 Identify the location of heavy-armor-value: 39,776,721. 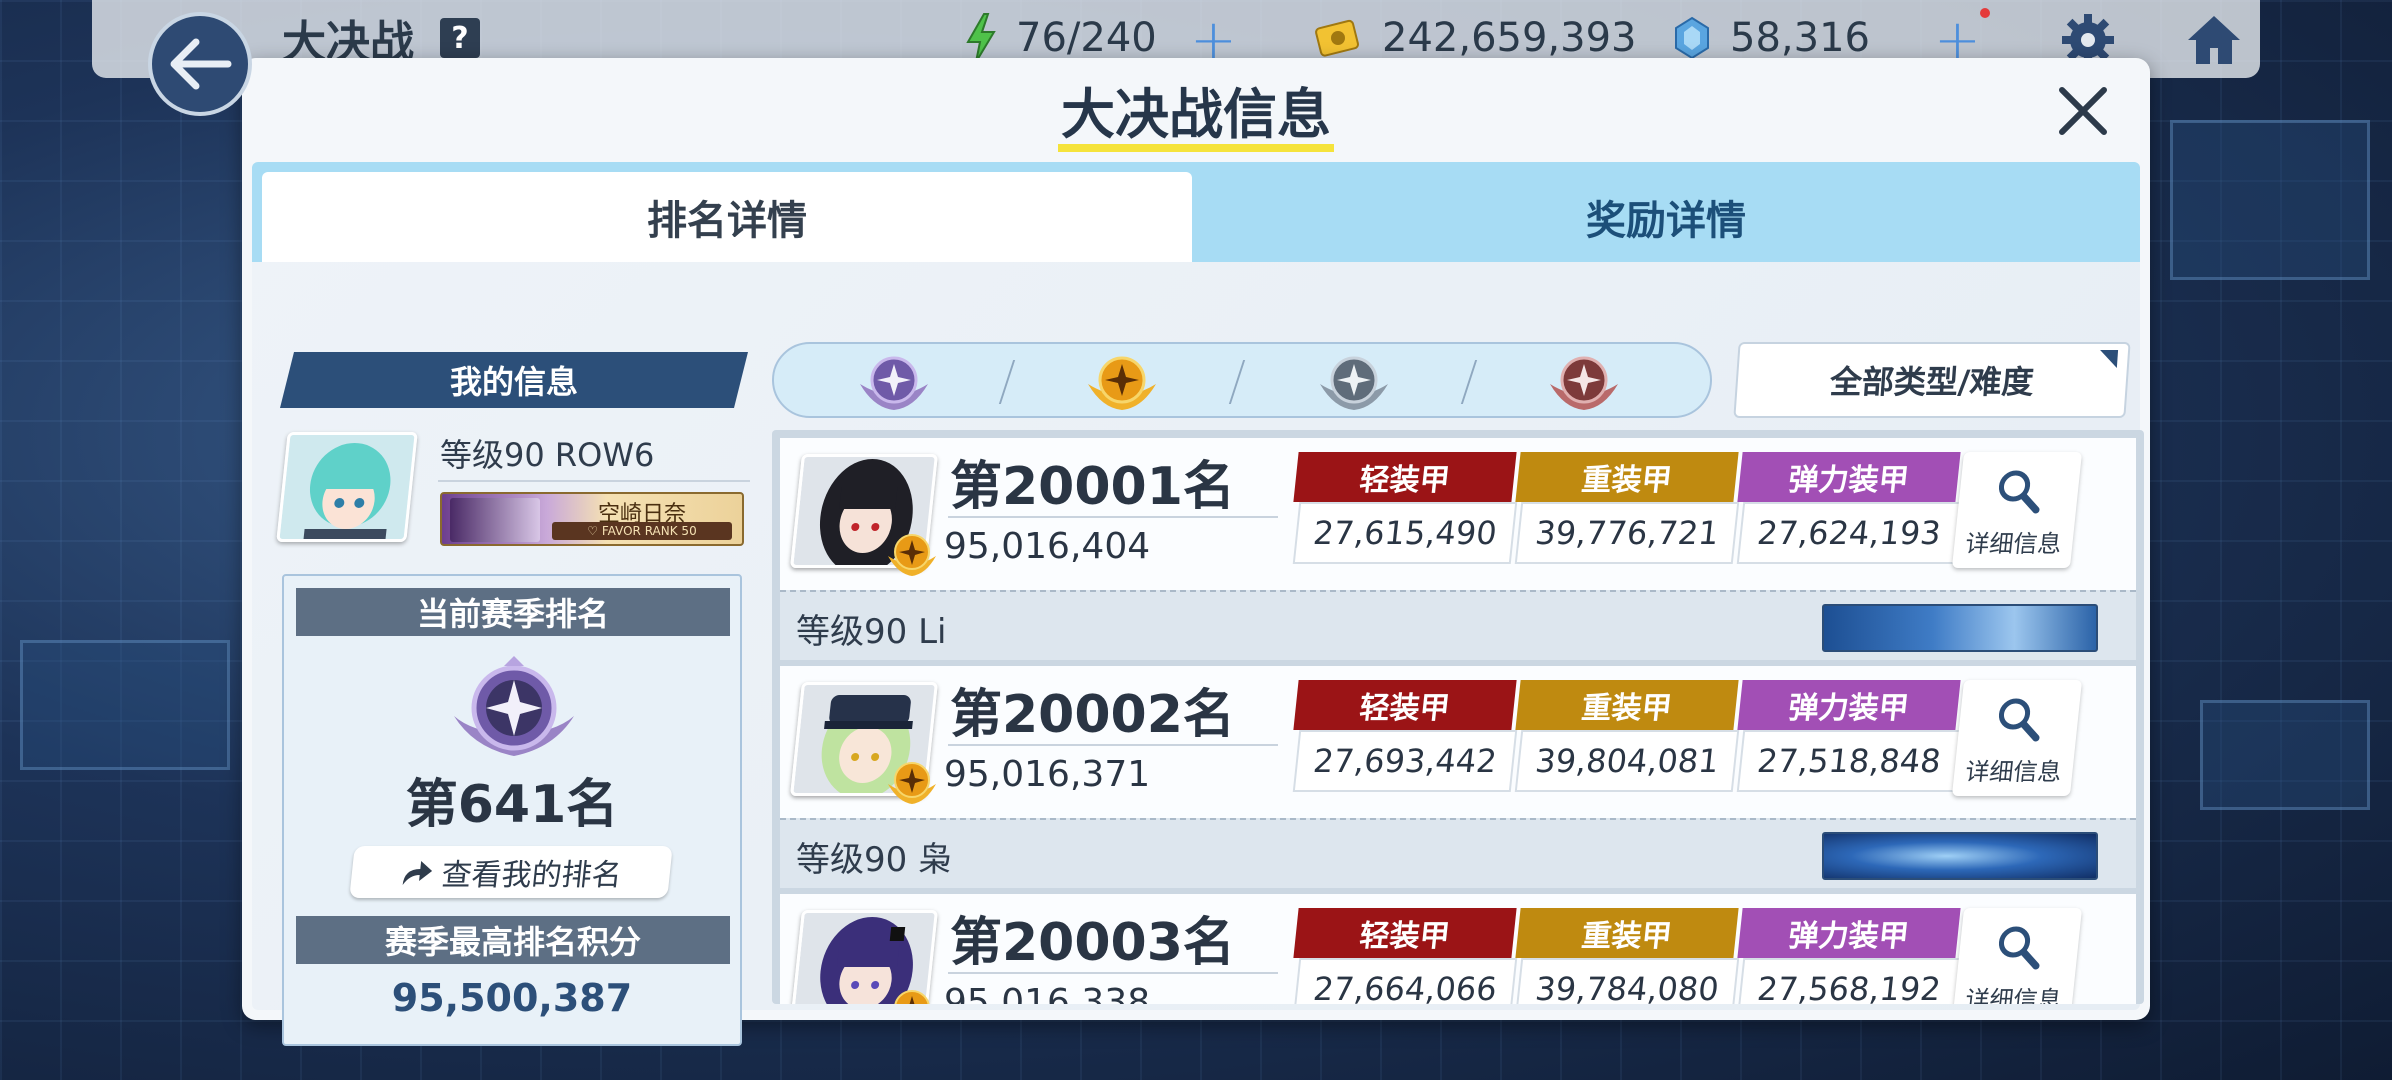
(1627, 533).